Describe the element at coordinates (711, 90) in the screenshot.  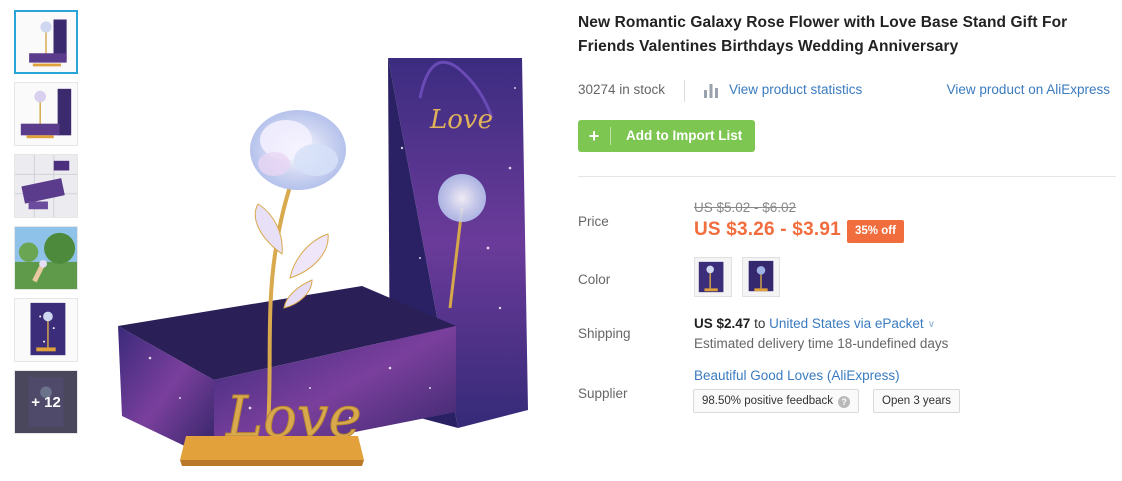
I see `bar-chart-icon` at that location.